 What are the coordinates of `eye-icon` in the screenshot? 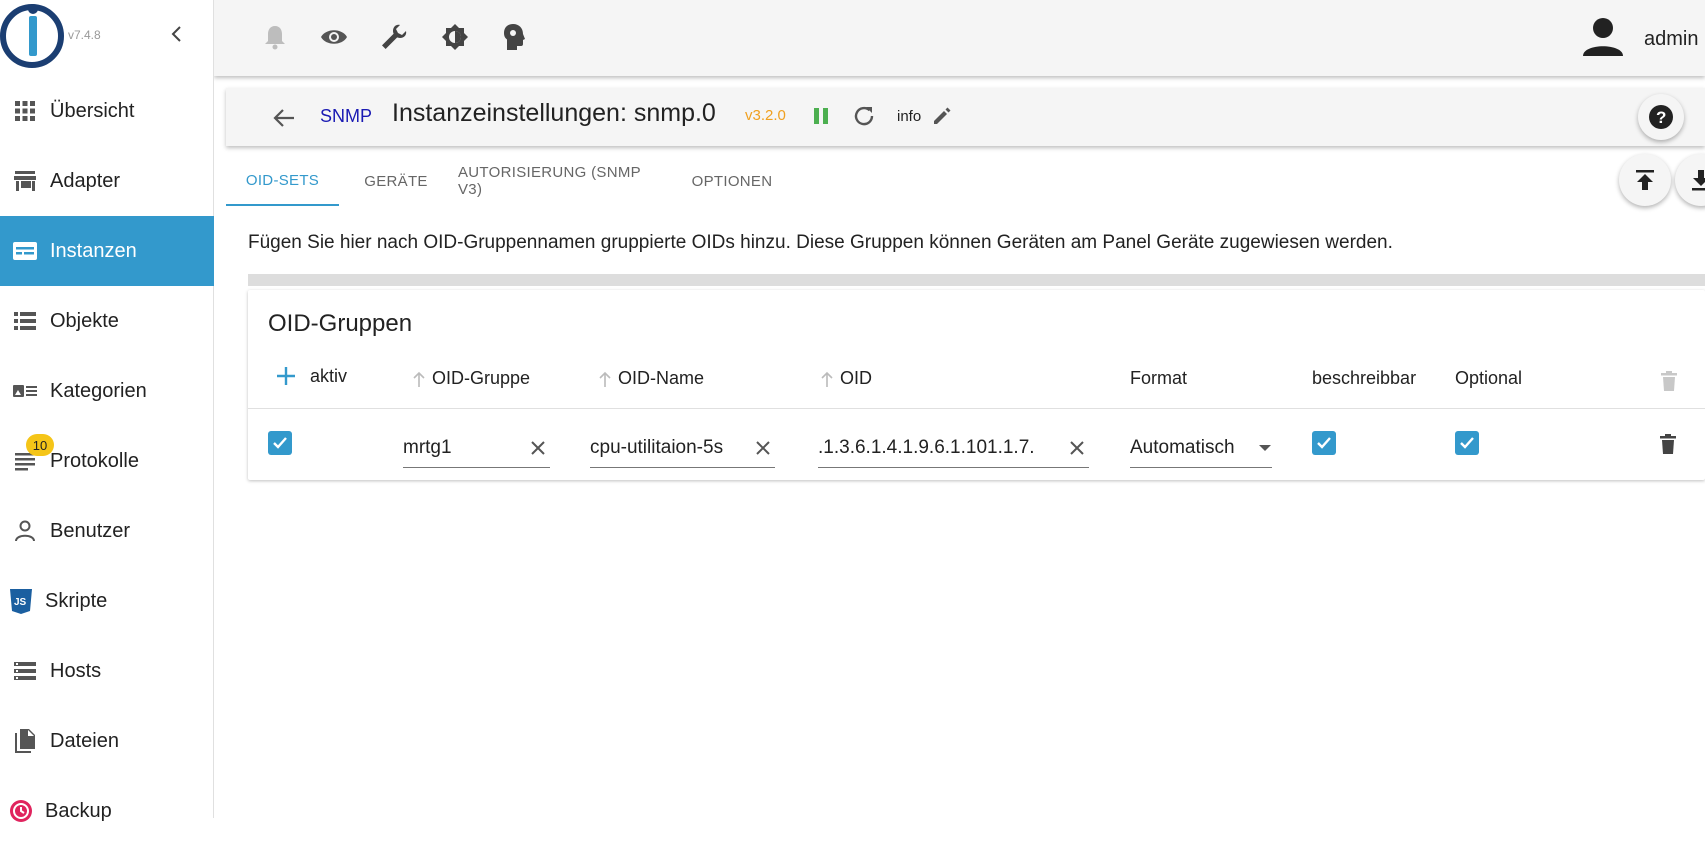 It's located at (334, 37).